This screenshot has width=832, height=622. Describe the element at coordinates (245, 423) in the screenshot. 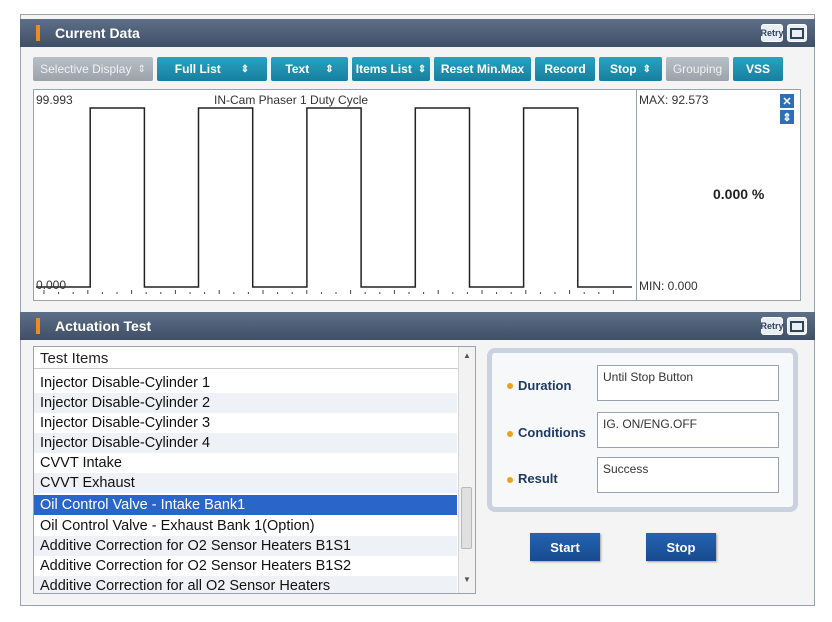

I see `list-item: Injector Disable-Cylinder 3` at that location.